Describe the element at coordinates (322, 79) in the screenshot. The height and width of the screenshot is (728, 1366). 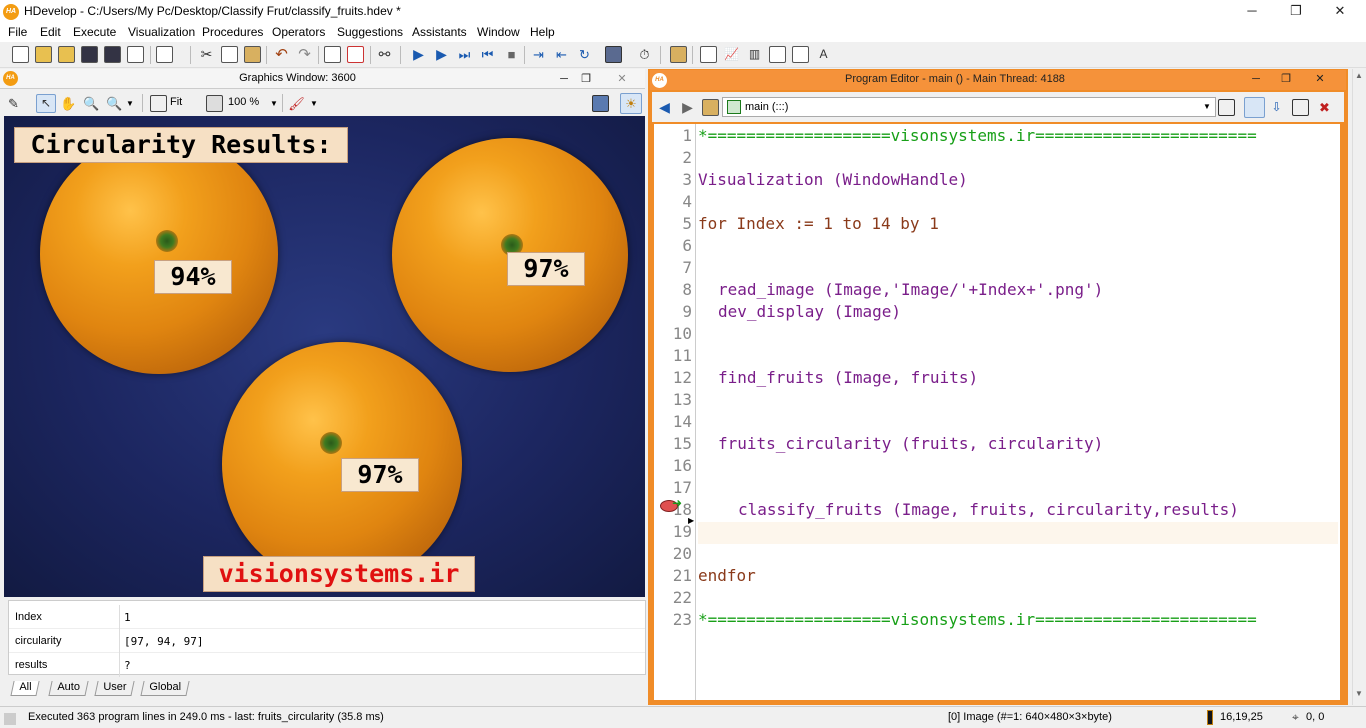
I see `graphics-window-titlebar: HA Graphics Window: 3600 ─ ❐ ✕` at that location.